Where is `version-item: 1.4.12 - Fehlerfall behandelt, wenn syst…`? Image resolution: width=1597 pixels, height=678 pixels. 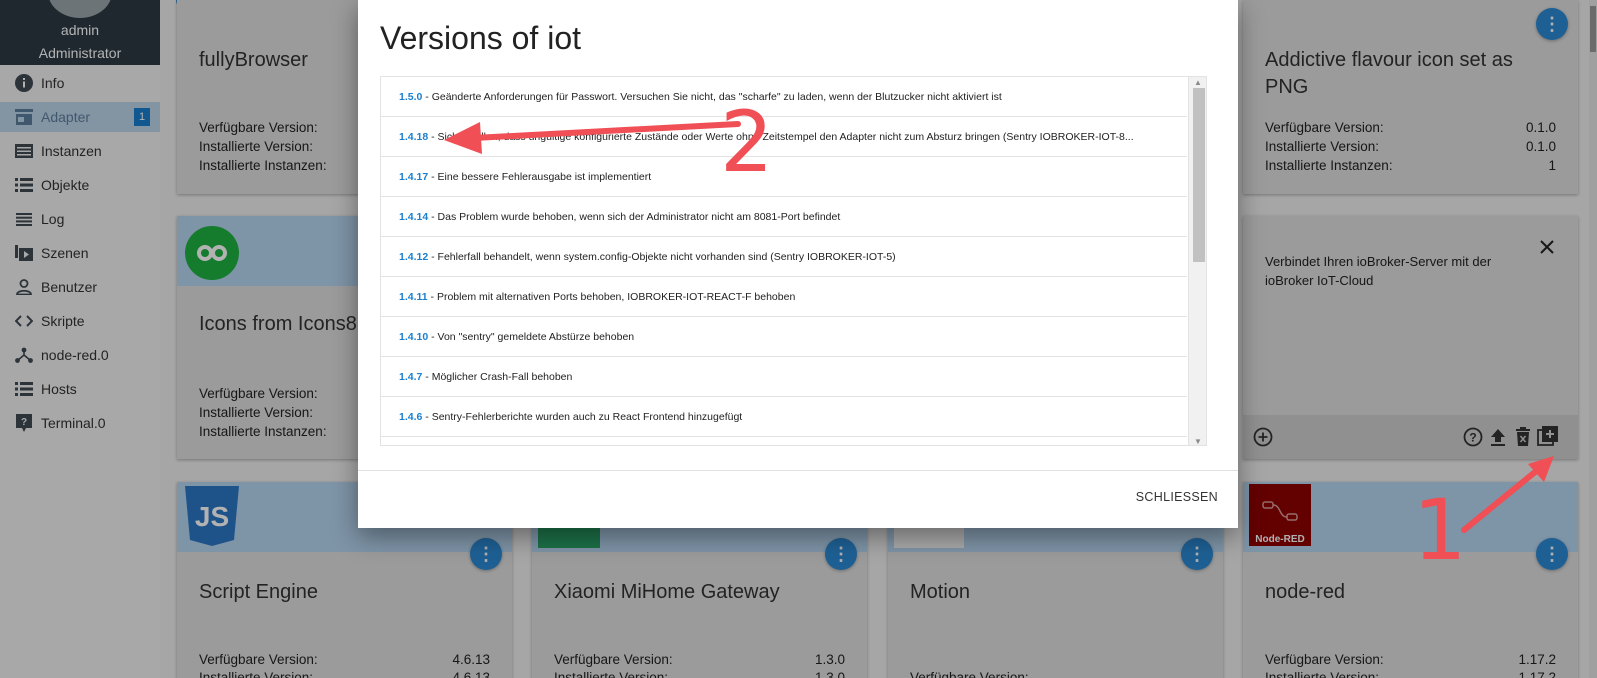 version-item: 1.4.12 - Fehlerfall behandelt, wenn syst… is located at coordinates (784, 257).